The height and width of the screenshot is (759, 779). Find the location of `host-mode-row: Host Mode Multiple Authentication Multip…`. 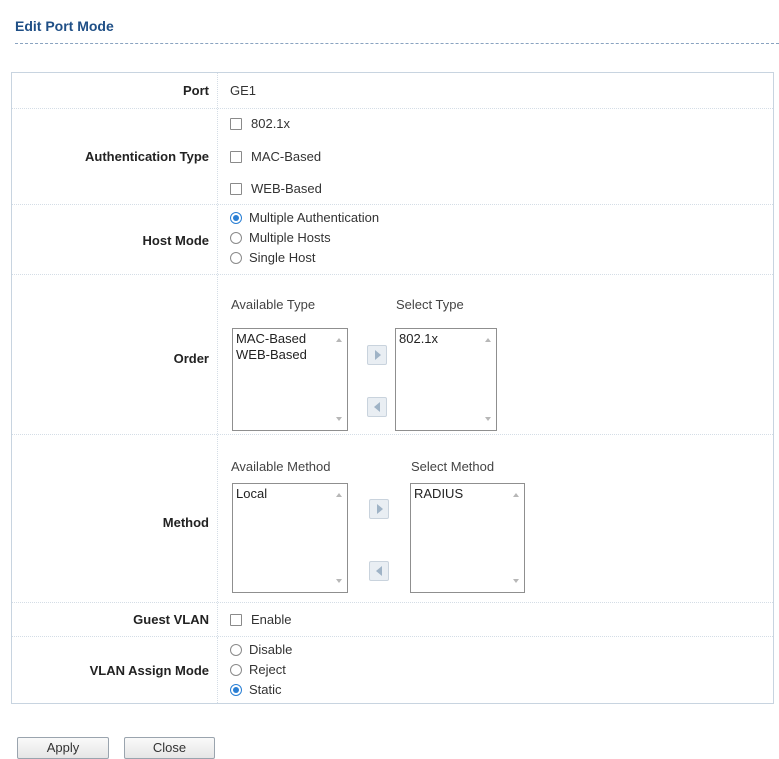

host-mode-row: Host Mode Multiple Authentication Multip… is located at coordinates (392, 240).